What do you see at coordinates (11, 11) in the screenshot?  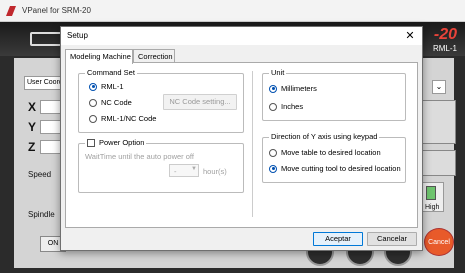 I see `roland-logo-icon` at bounding box center [11, 11].